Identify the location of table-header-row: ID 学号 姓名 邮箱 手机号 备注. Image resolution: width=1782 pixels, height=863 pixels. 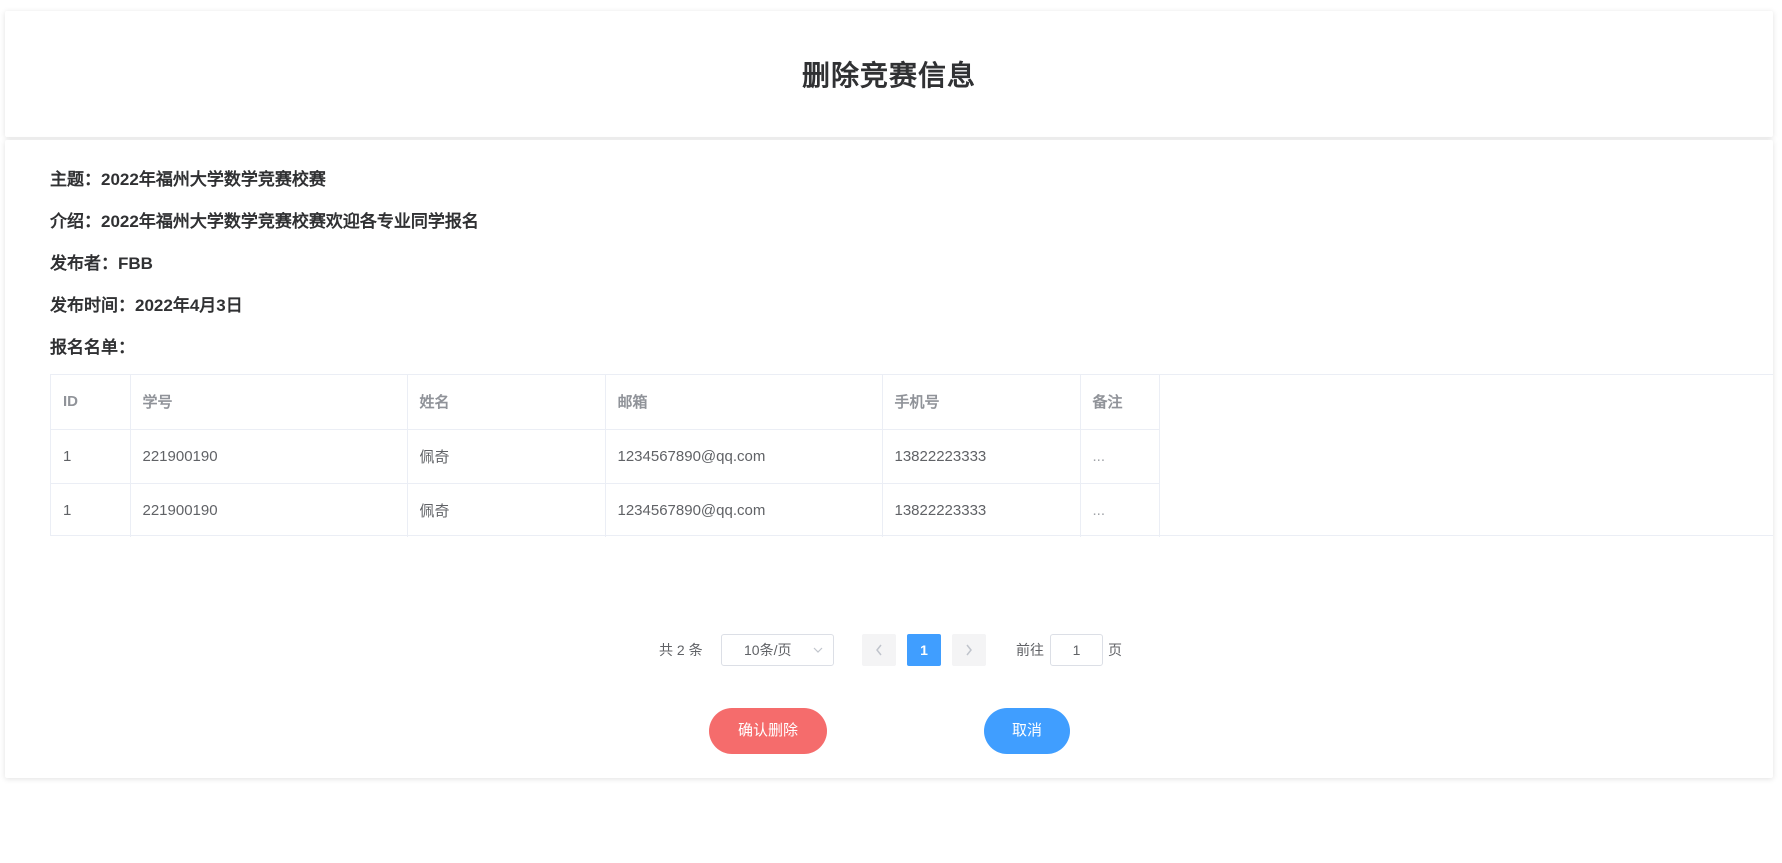
(605, 402).